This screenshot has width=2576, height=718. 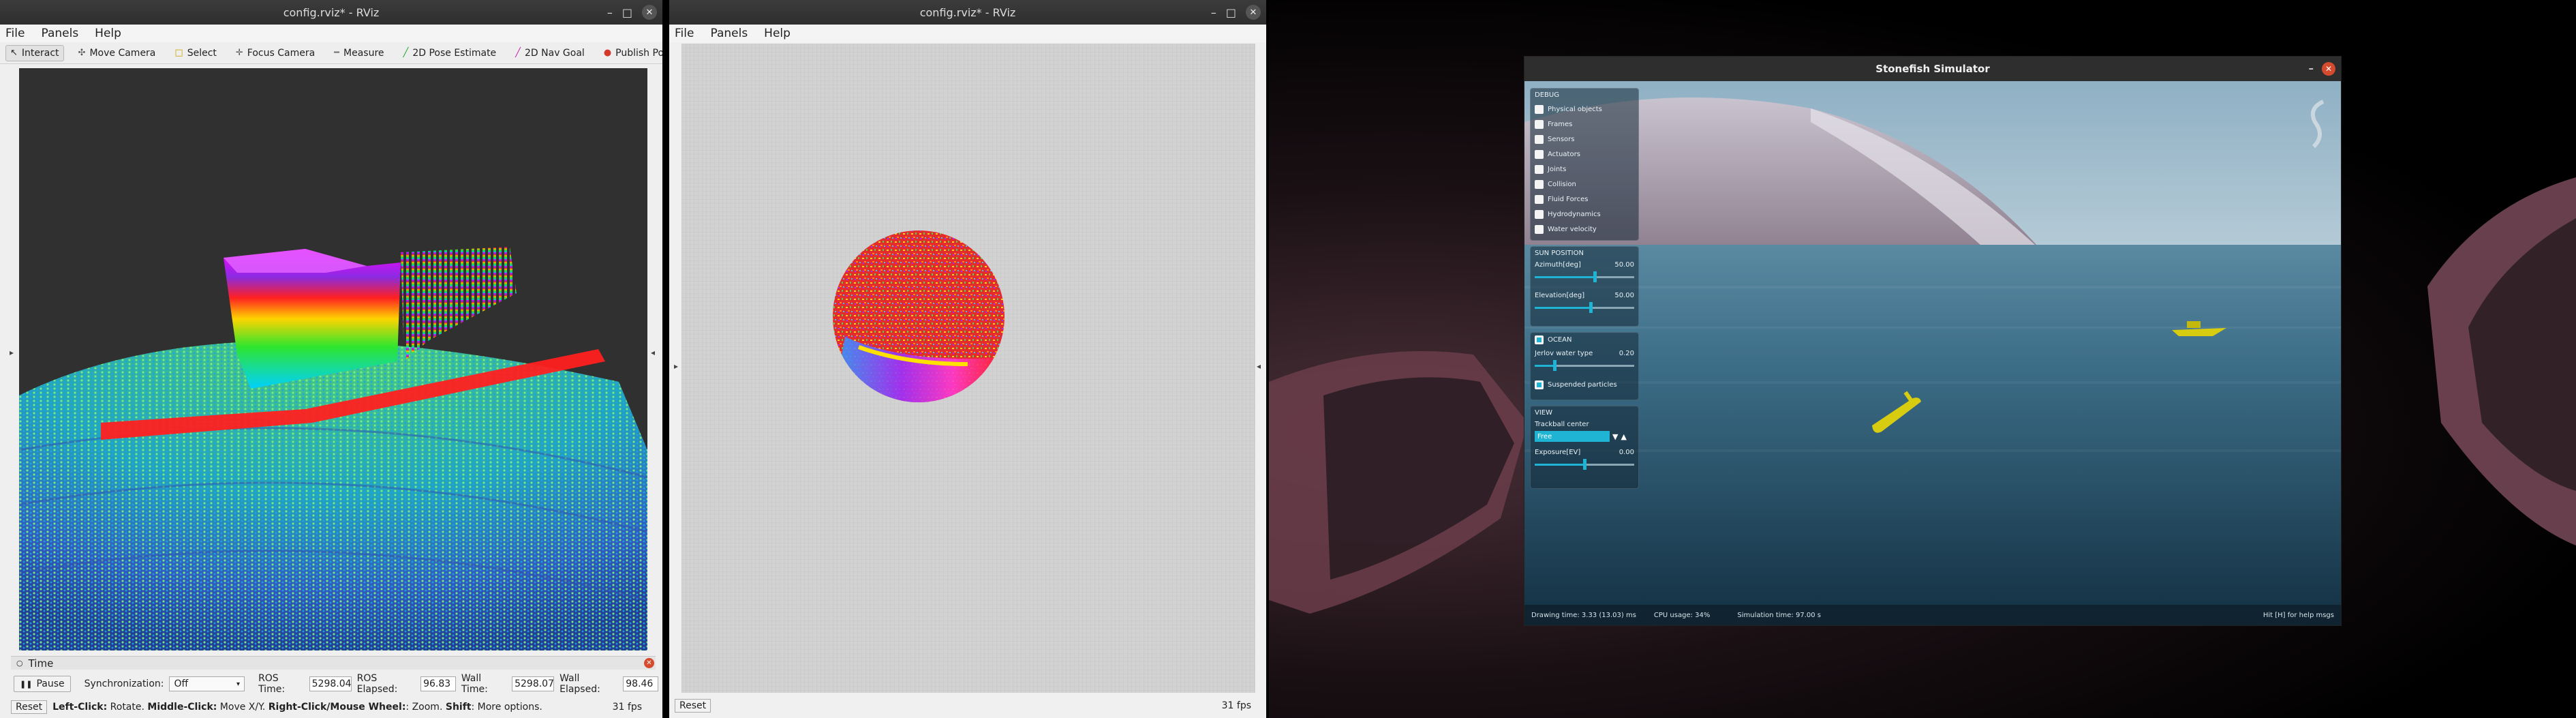 What do you see at coordinates (272, 684) in the screenshot?
I see `ros-time-label: ROS Time:` at bounding box center [272, 684].